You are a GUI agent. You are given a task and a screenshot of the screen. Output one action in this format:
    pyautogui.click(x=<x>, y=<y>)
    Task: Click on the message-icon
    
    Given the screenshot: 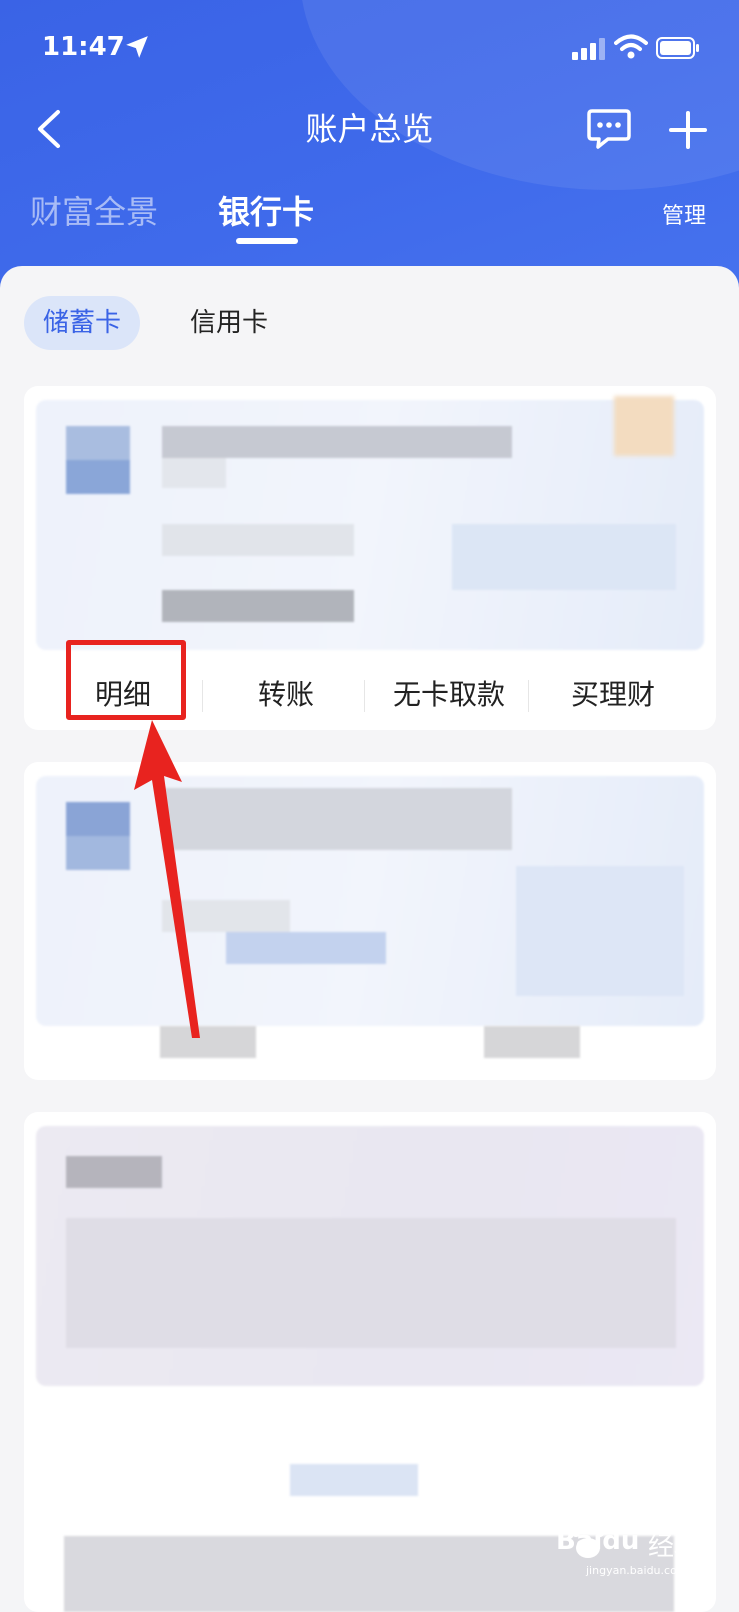 What is the action you would take?
    pyautogui.click(x=609, y=129)
    